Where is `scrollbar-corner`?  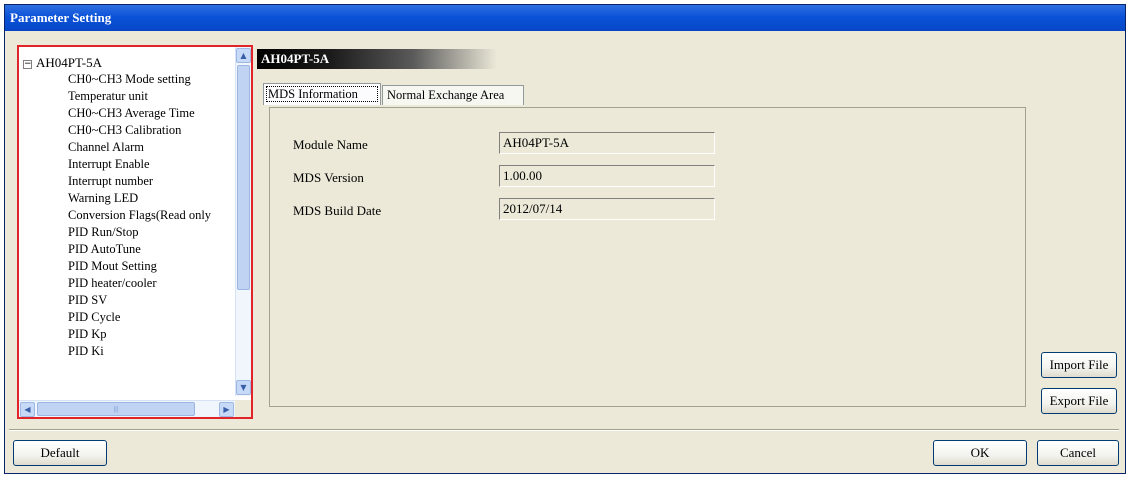
scrollbar-corner is located at coordinates (243, 408).